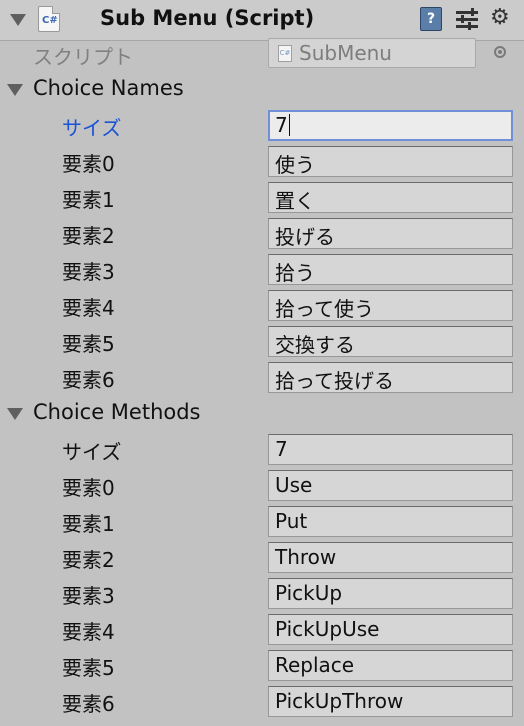  Describe the element at coordinates (83, 57) in the screenshot. I see `script-label: スクリプト` at that location.